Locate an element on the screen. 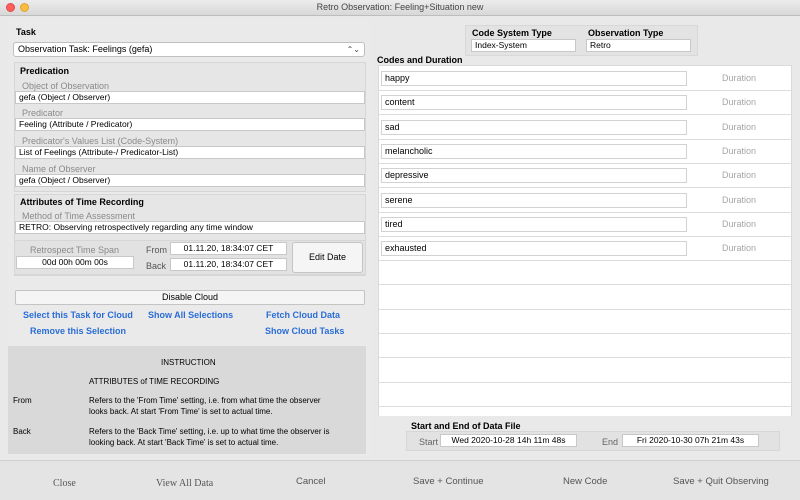 Image resolution: width=800 pixels, height=500 pixels. from-time-field: 01.11.20, 18:34:07 CET is located at coordinates (228, 248).